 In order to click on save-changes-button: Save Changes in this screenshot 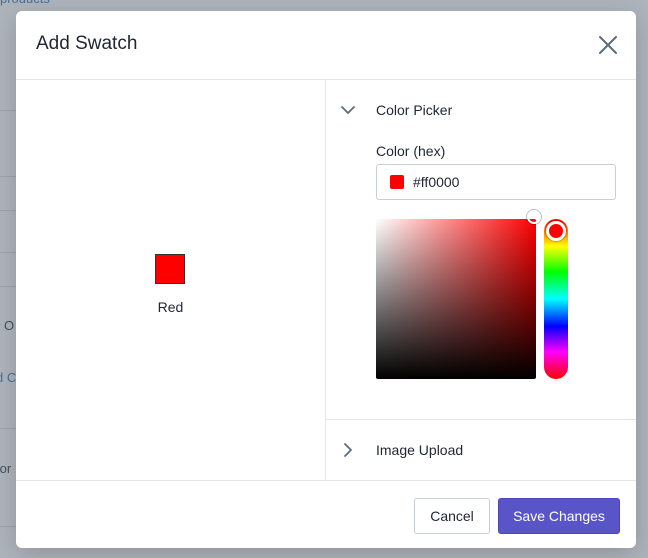, I will do `click(559, 516)`.